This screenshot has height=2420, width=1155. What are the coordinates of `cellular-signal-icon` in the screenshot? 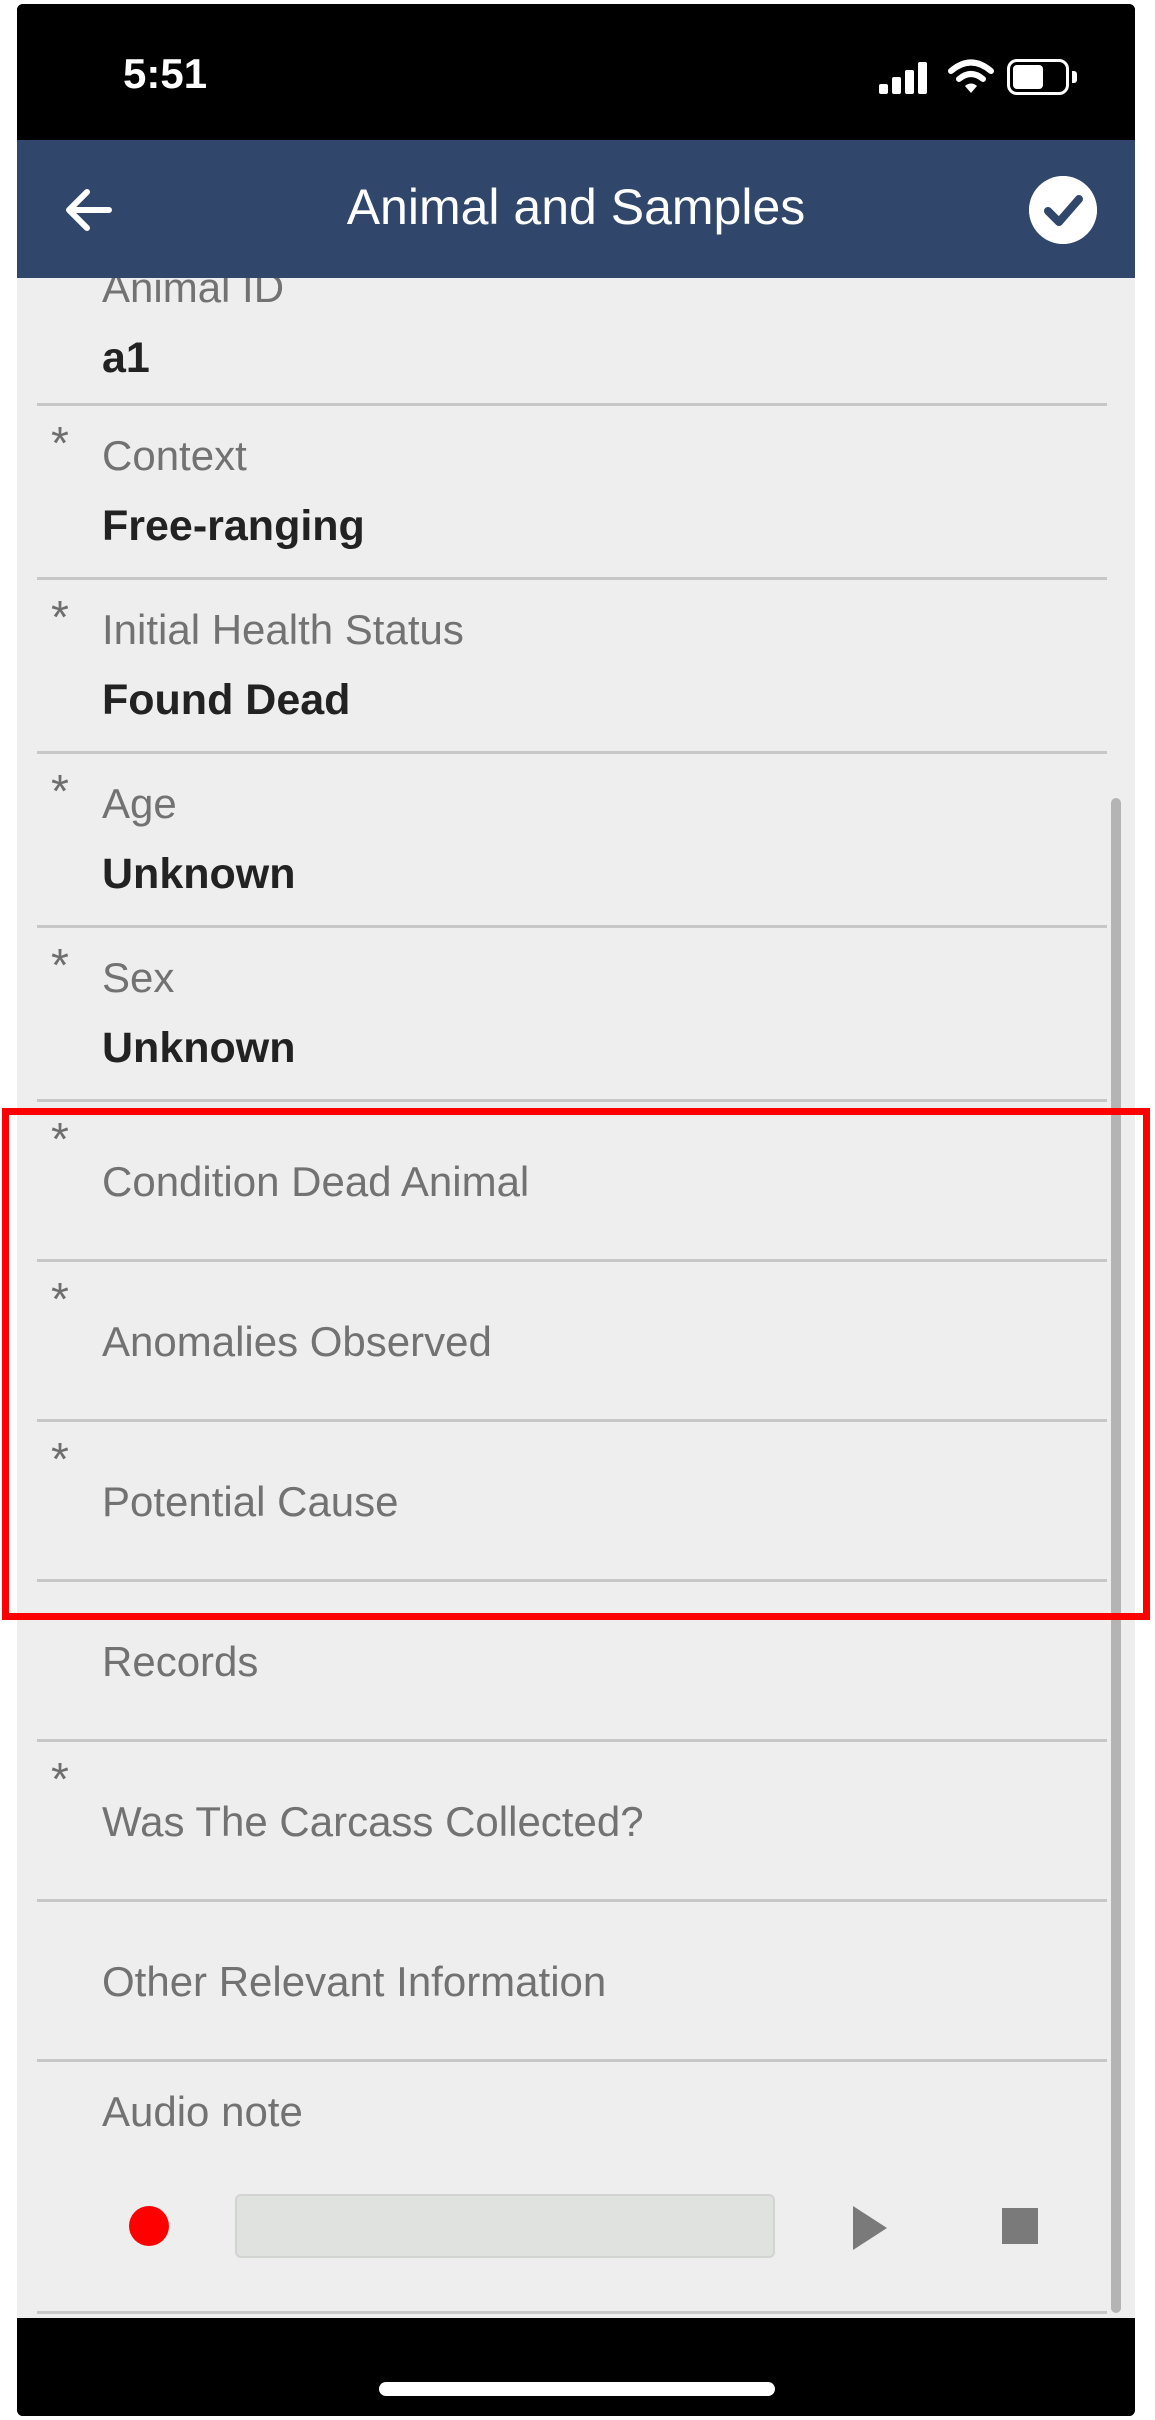 It's located at (905, 78).